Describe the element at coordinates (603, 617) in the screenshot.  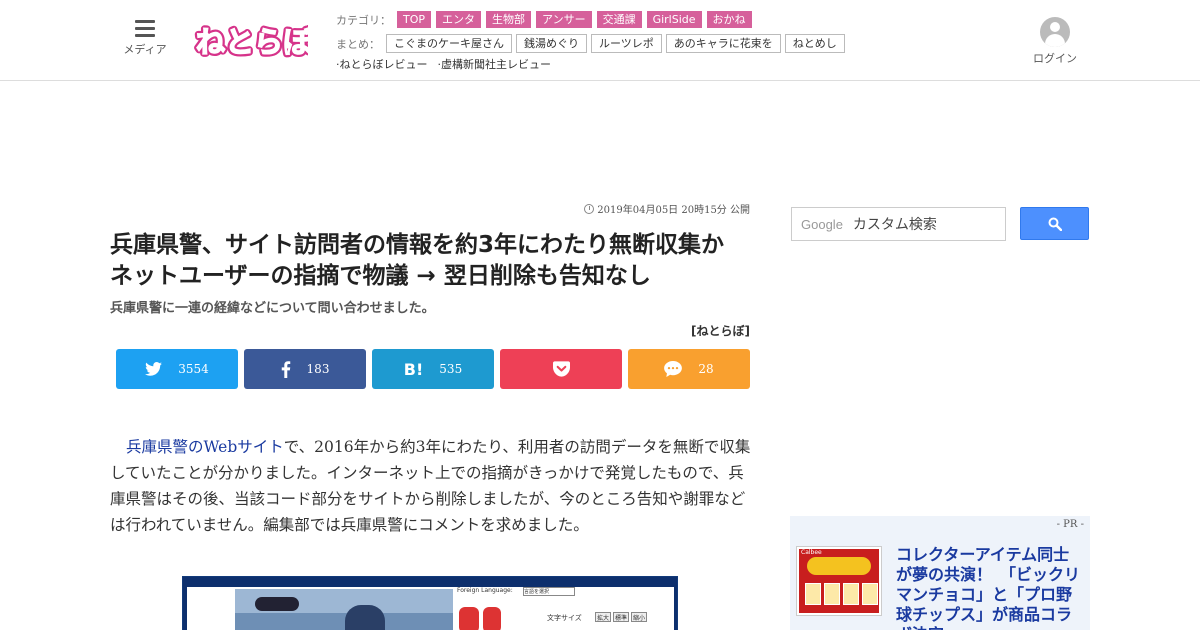
I see `image-font-button-large: 拡大` at that location.